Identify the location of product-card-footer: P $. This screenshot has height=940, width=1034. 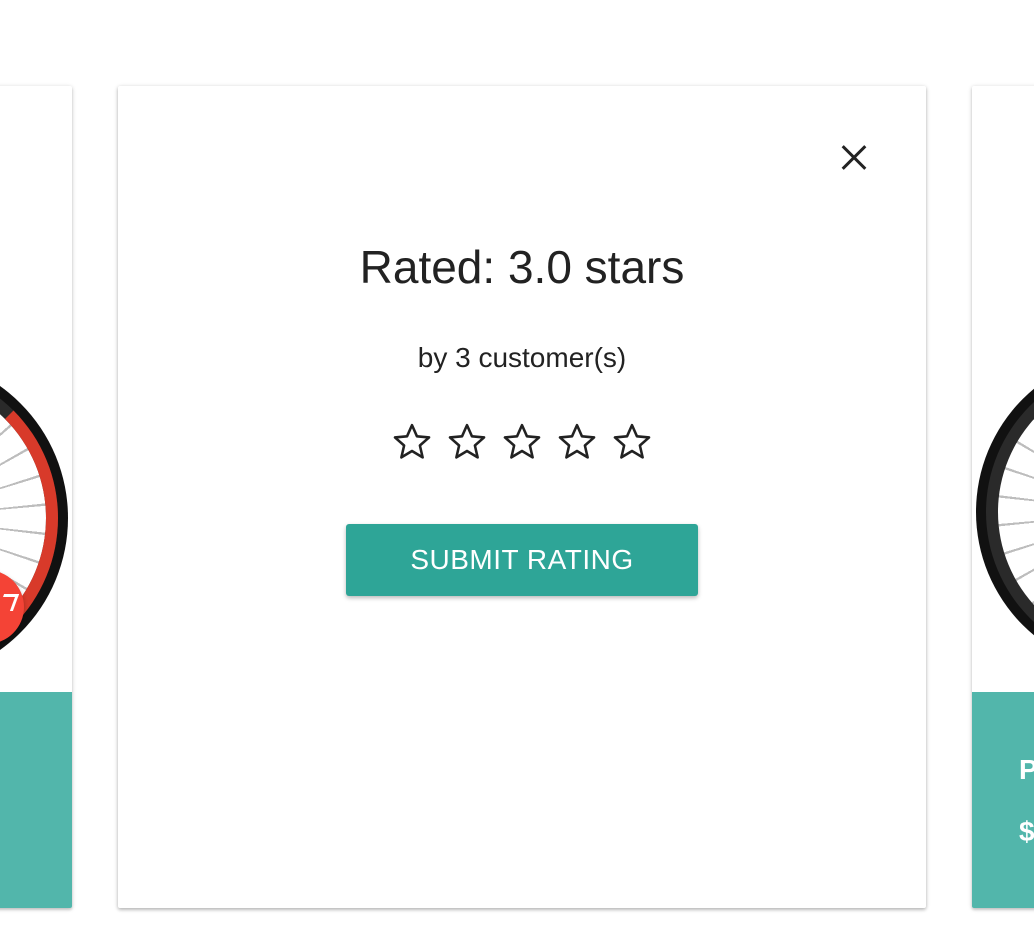
(1003, 800).